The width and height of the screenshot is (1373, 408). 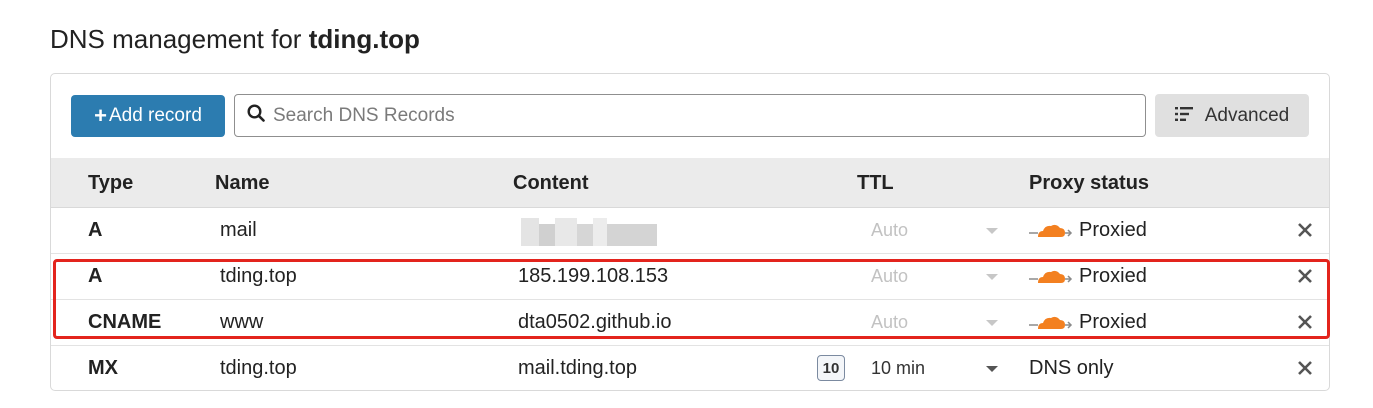 I want to click on table-row: CNAME www dta0502.github.io Auto Proxied, so click(x=690, y=323).